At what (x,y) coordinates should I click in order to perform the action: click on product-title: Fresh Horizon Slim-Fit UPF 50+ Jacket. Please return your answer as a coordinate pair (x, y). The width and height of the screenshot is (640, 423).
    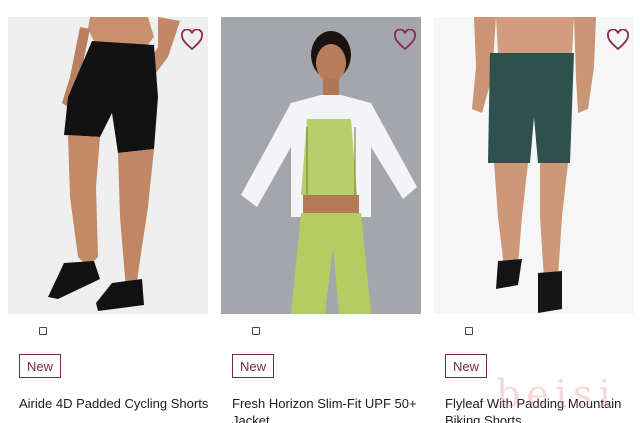
    Looking at the image, I should click on (327, 409).